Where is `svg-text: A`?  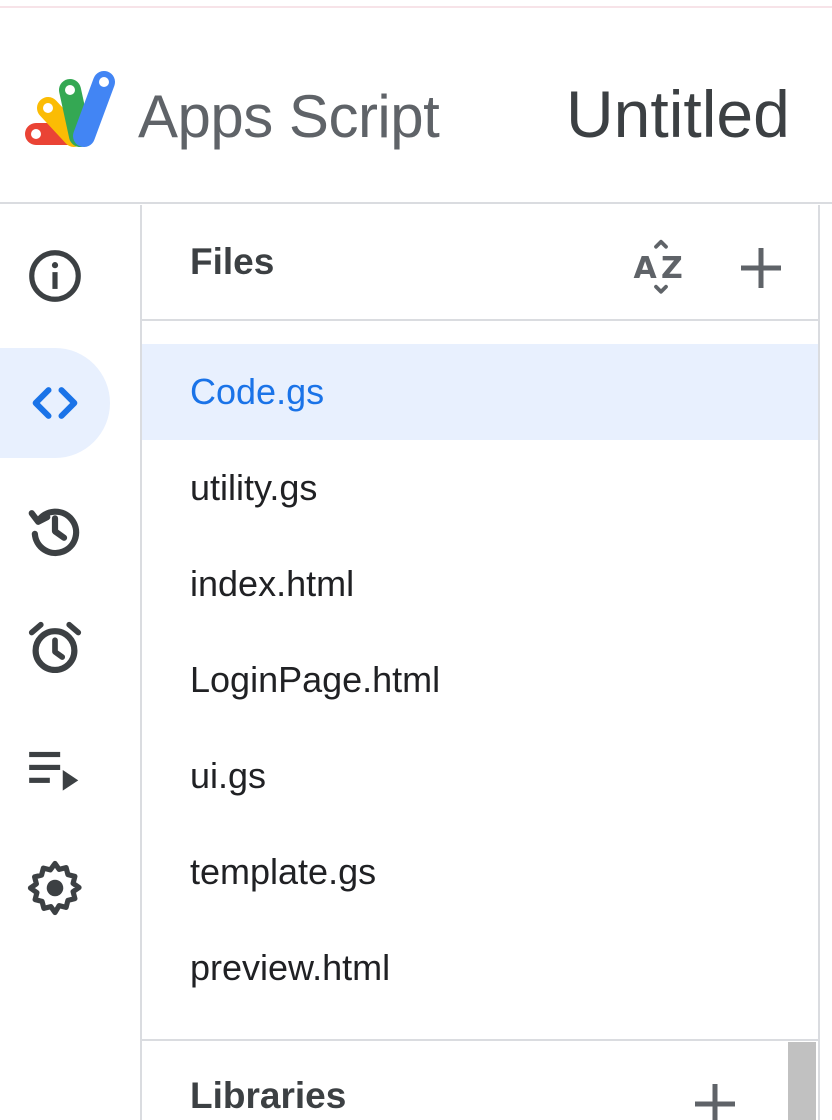
svg-text: A is located at coordinates (646, 268).